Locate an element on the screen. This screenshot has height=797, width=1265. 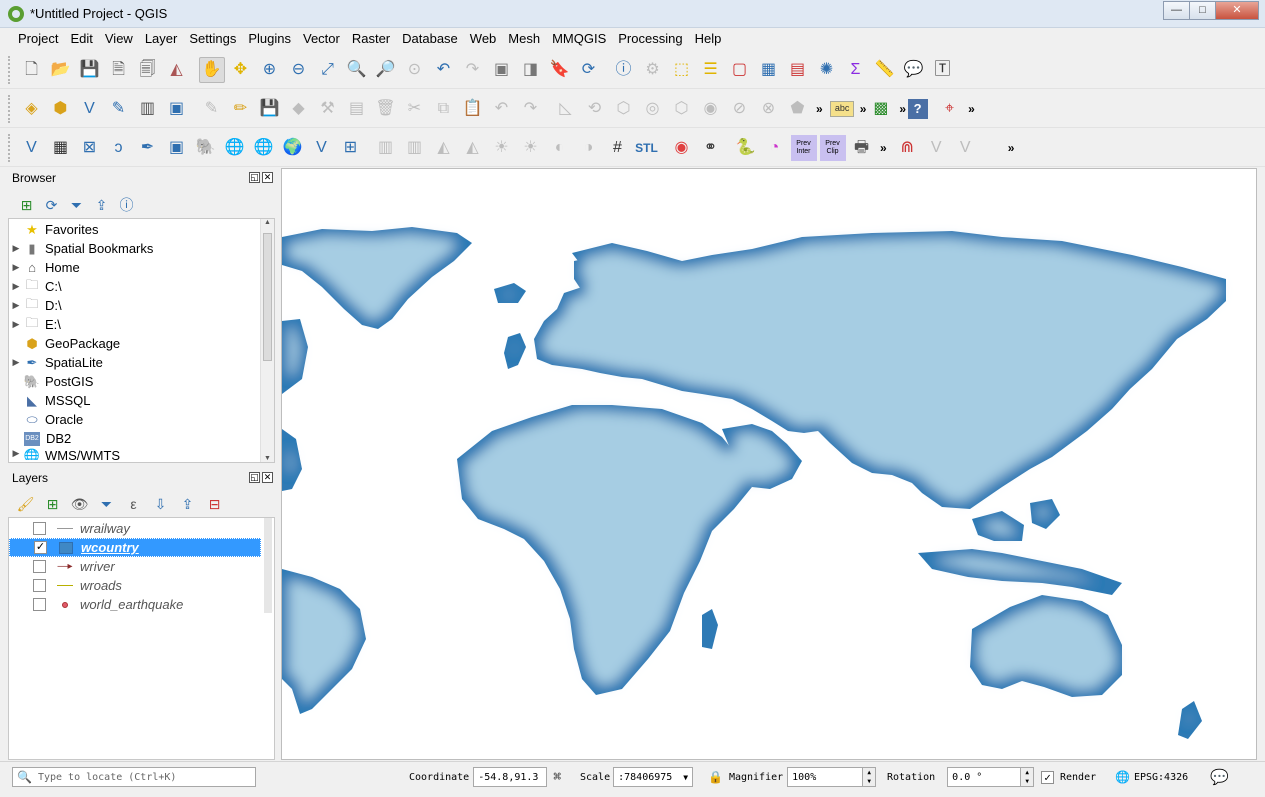
attribute-table-icon: ▦ is located at coordinates (769, 70).